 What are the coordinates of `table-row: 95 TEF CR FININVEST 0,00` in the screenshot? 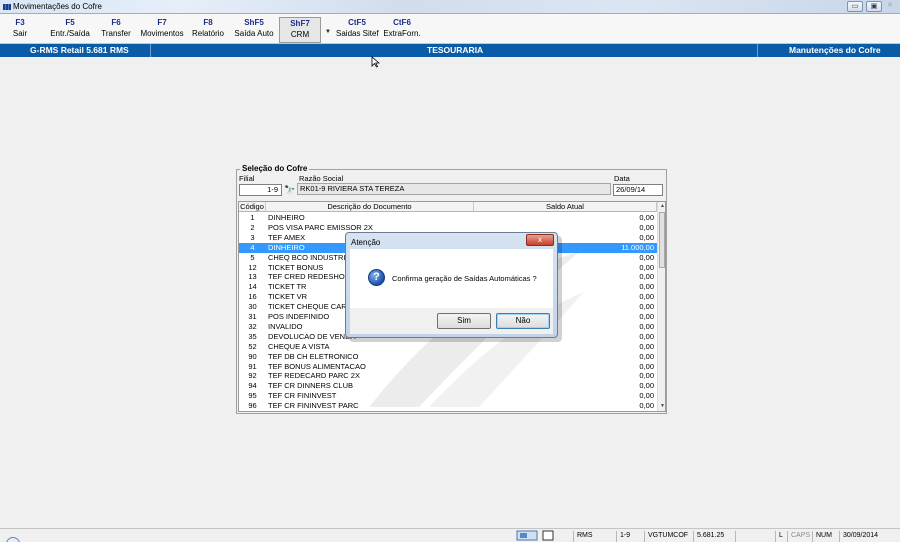 It's located at (448, 396).